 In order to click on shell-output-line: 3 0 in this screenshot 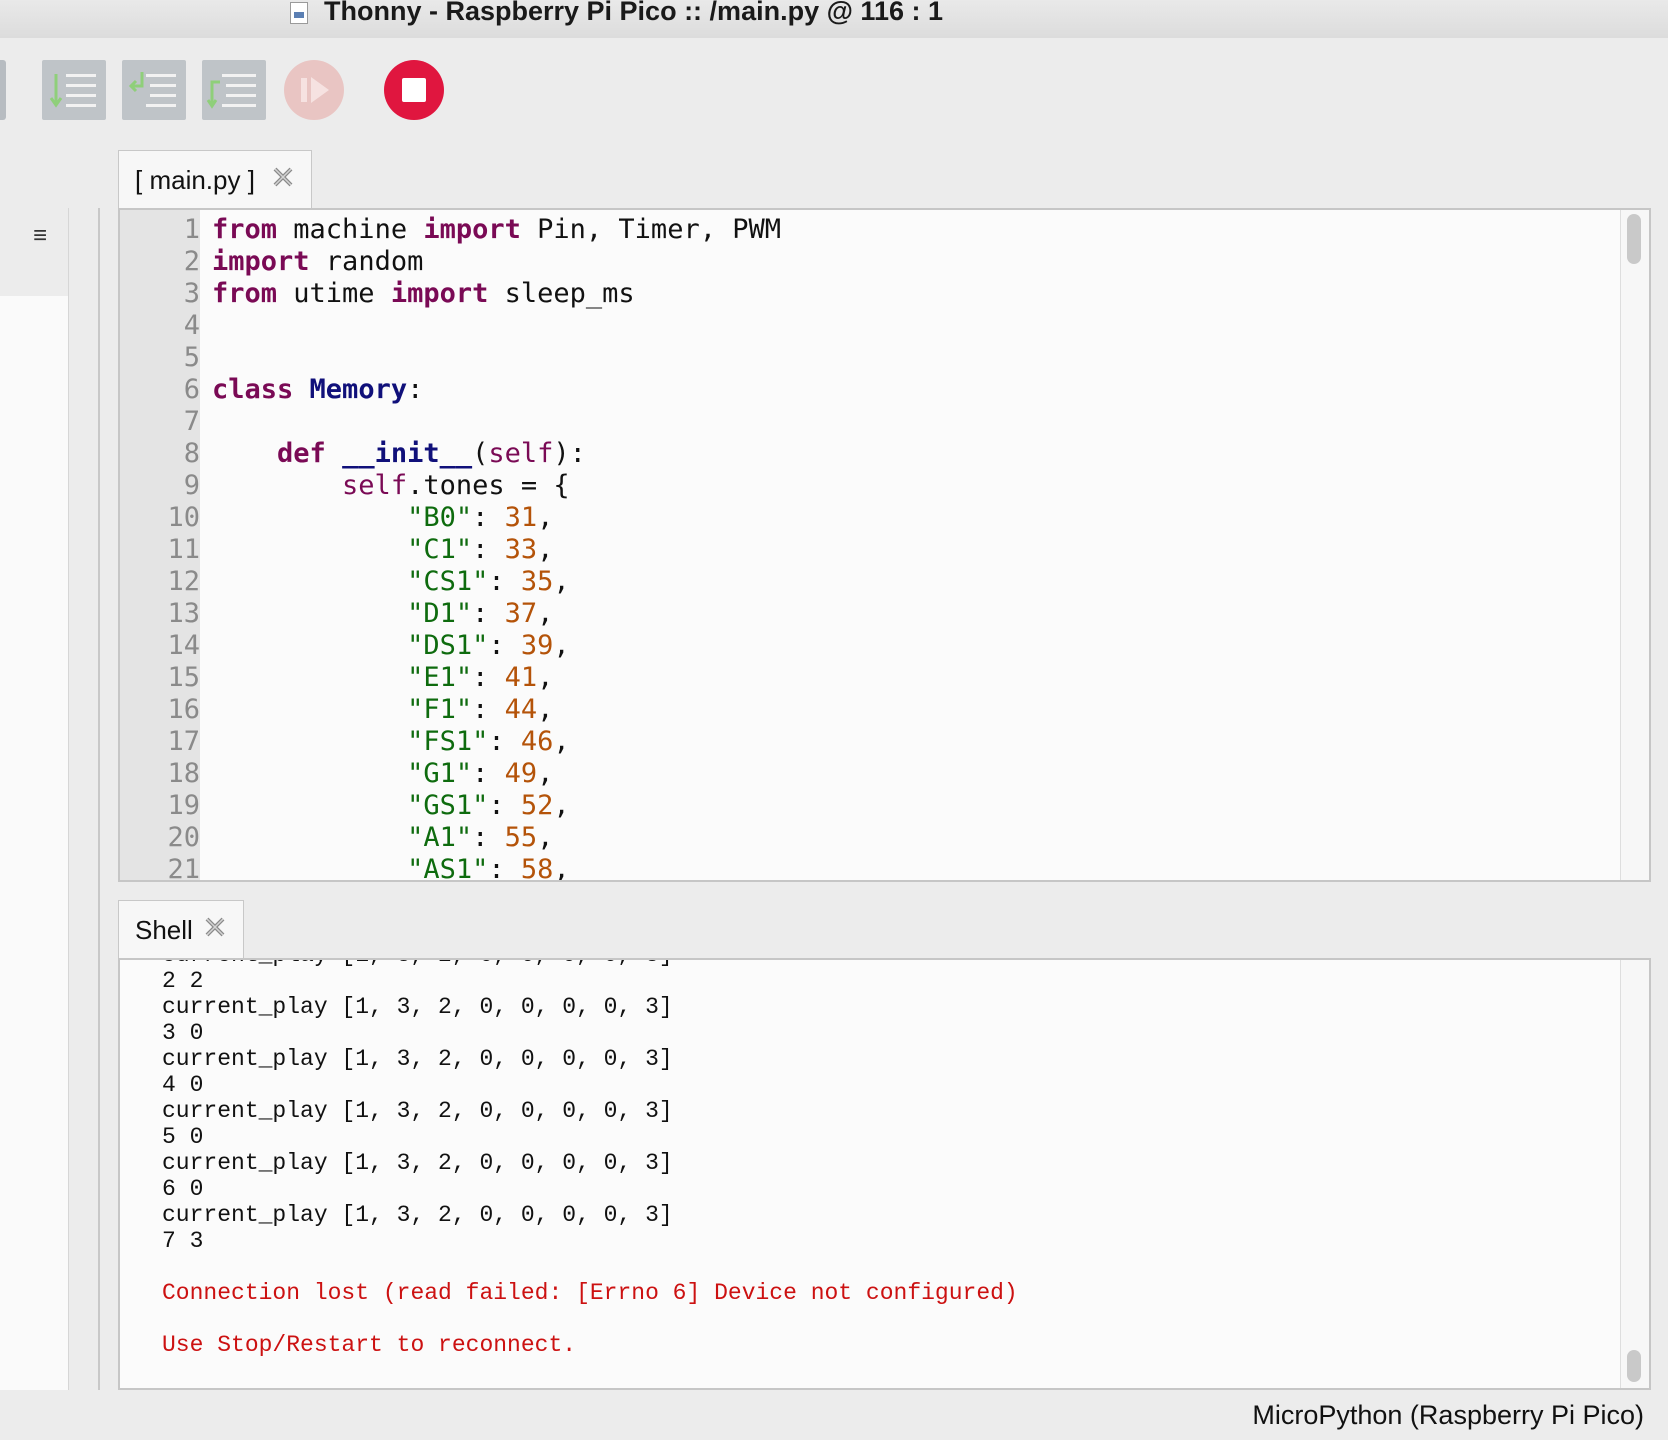, I will do `click(183, 1033)`.